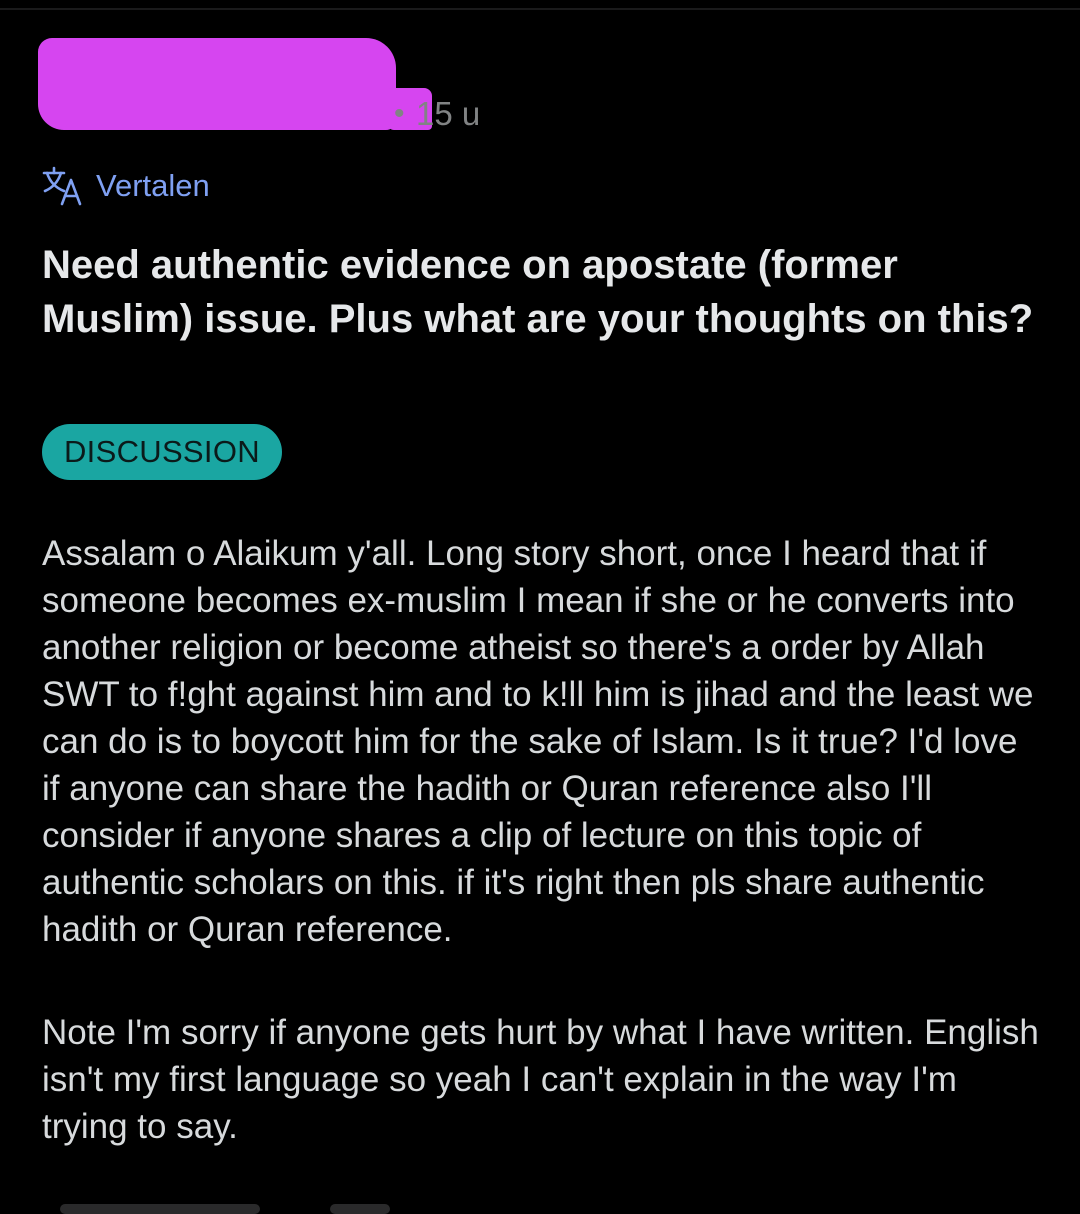 This screenshot has height=1214, width=1080. I want to click on translate-label: Vertalen, so click(153, 185).